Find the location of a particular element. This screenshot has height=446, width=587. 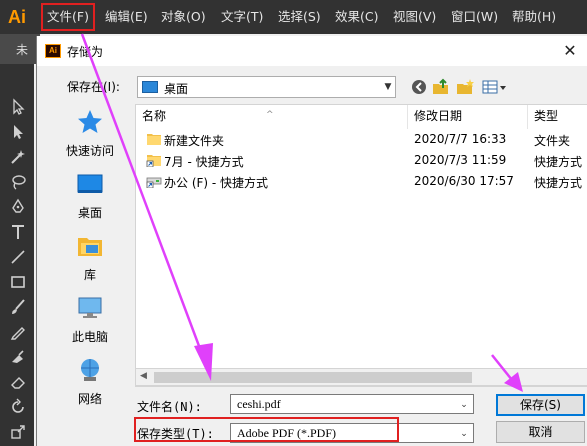

close-icon: ✕ is located at coordinates (570, 51).